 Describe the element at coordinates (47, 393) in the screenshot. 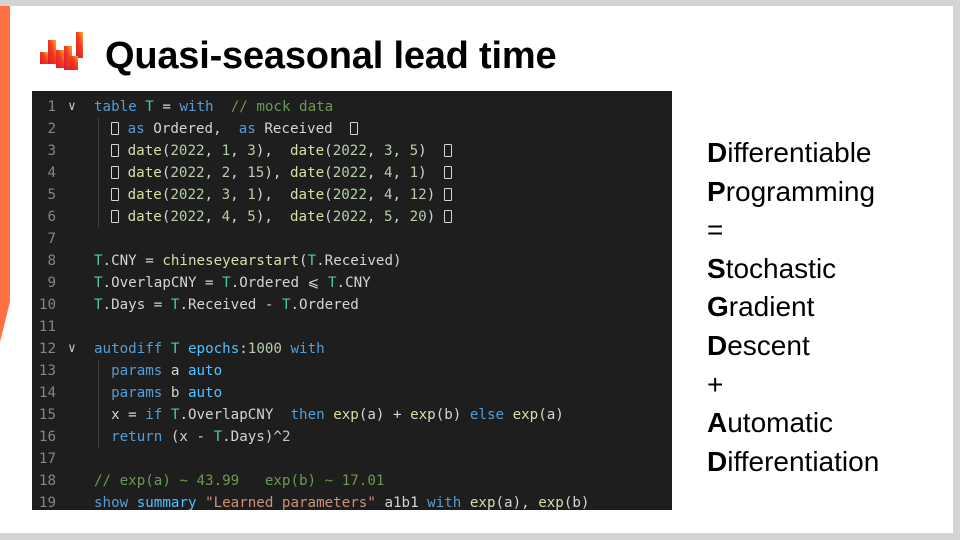

I see `line-number: 14` at that location.